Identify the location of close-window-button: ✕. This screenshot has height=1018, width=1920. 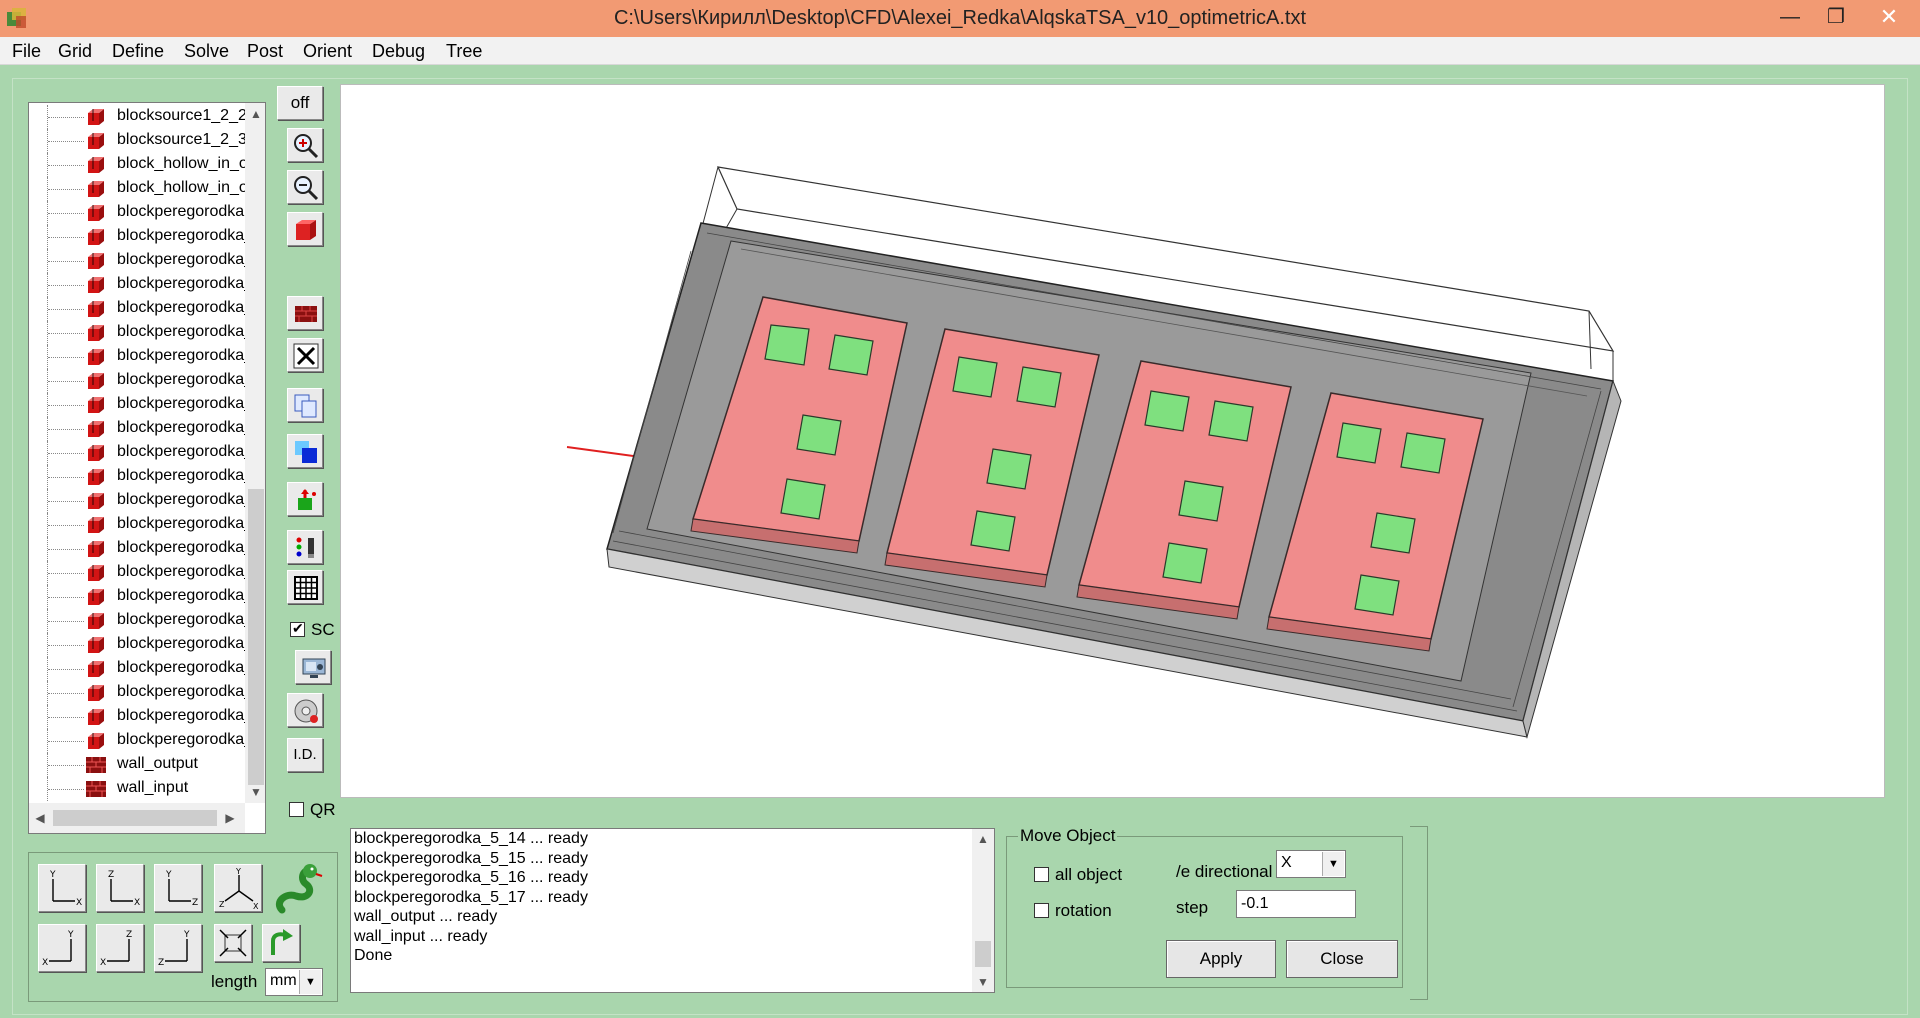
(1889, 17).